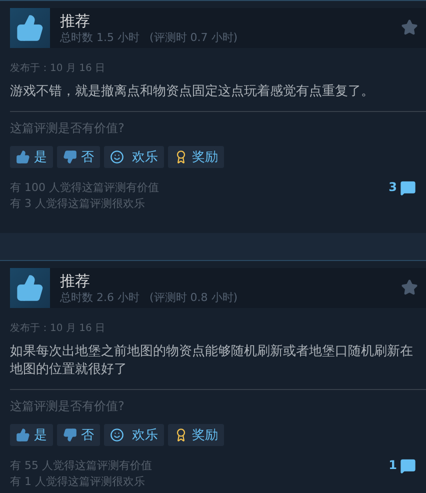 Image resolution: width=426 pixels, height=493 pixels. What do you see at coordinates (194, 297) in the screenshot?
I see `review-hours: (评测时 0.8 小时)` at bounding box center [194, 297].